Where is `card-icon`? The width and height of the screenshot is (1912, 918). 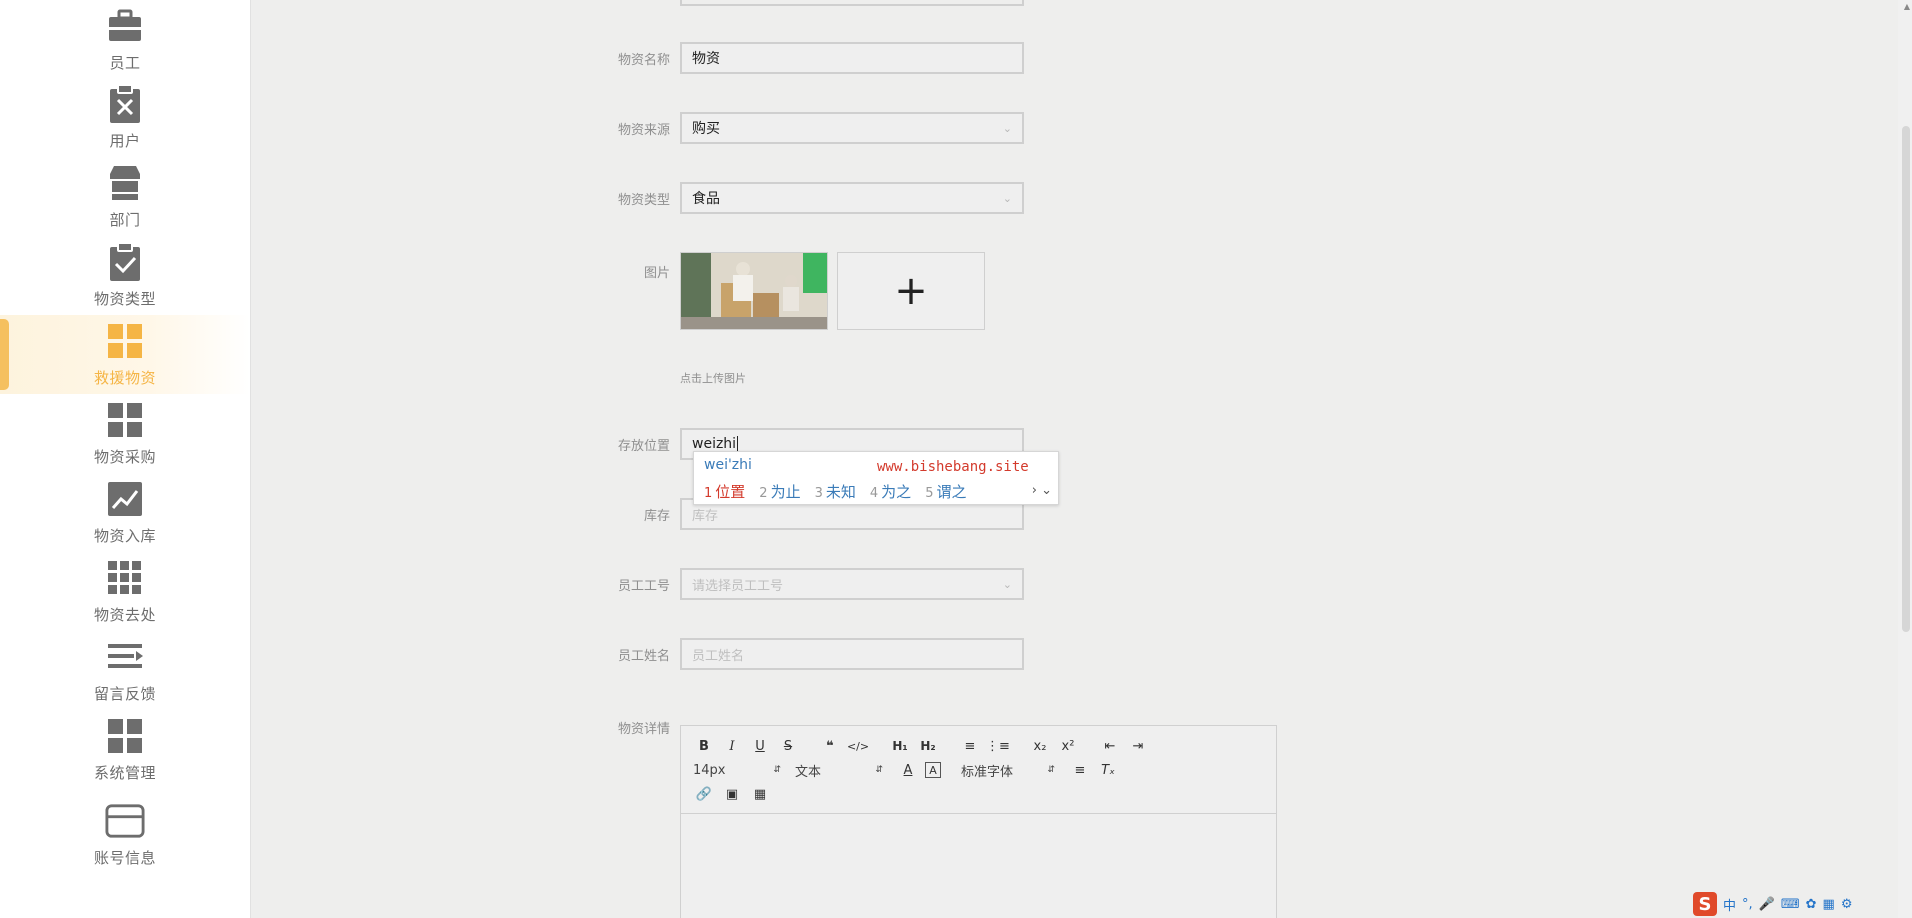
card-icon is located at coordinates (125, 821).